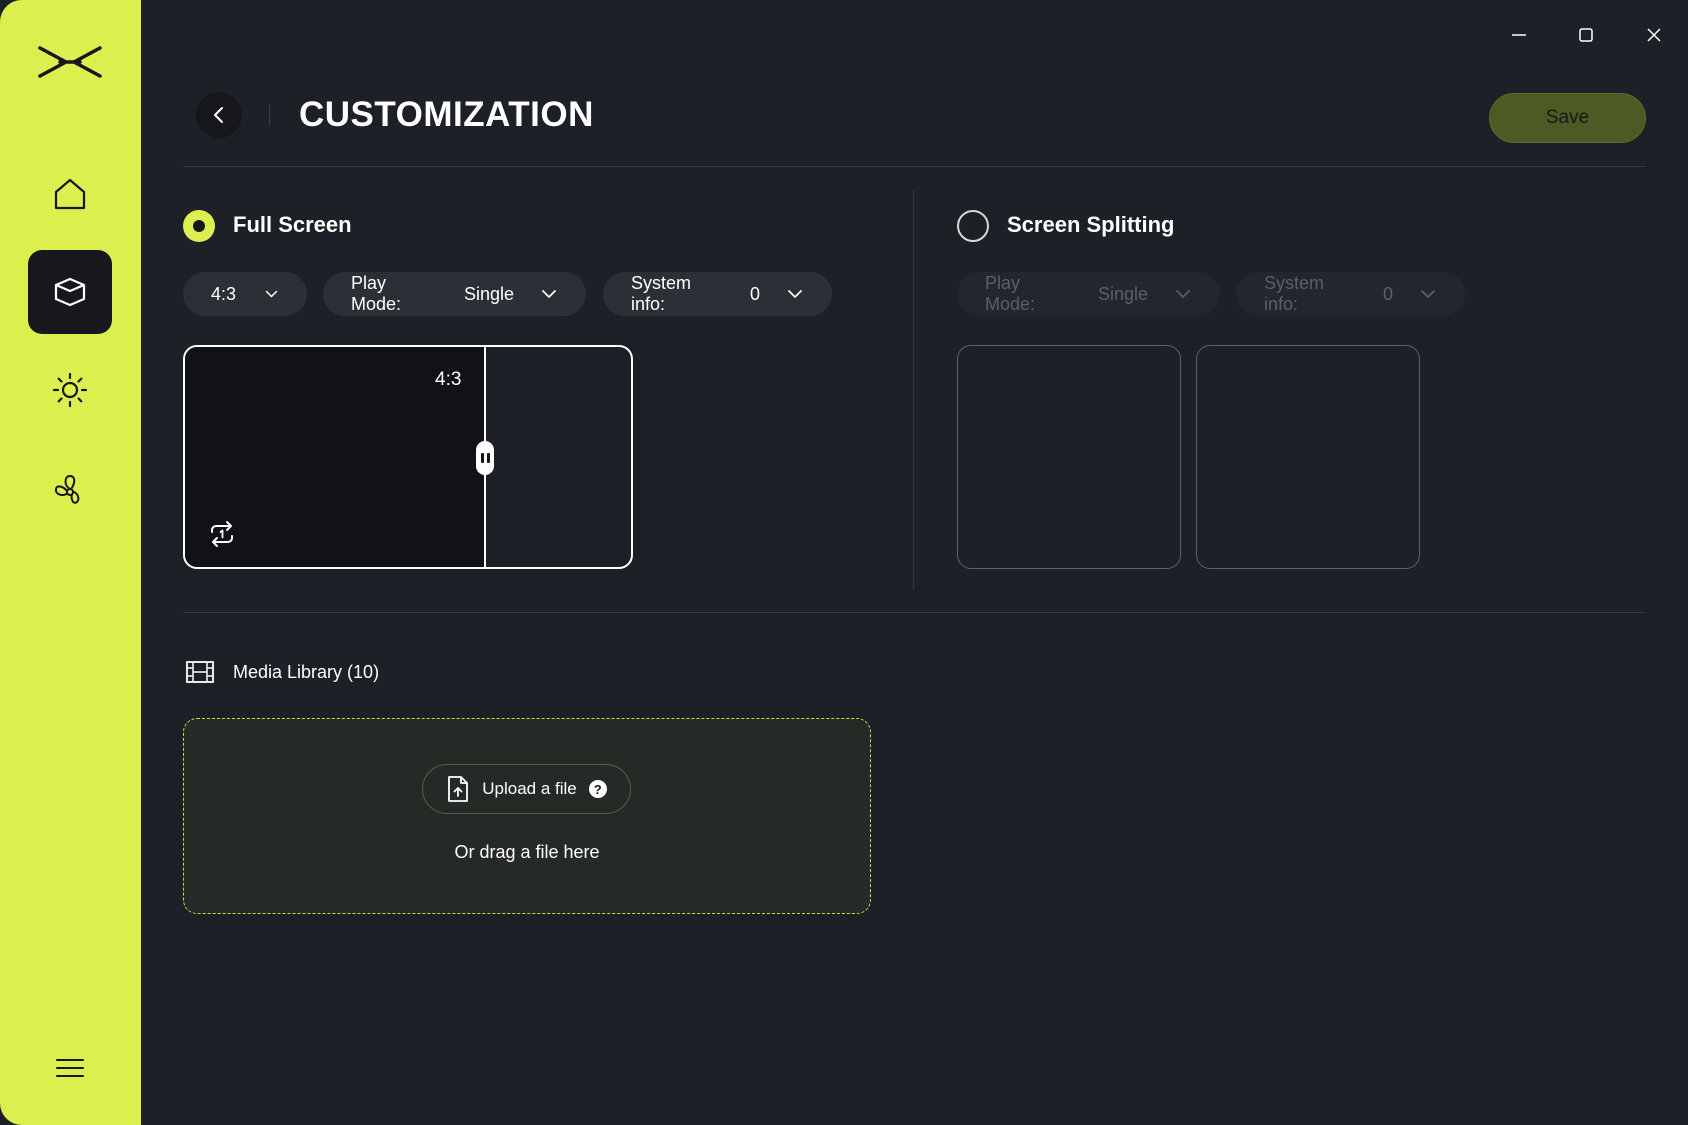  I want to click on hamburger-menu-icon, so click(70, 1068).